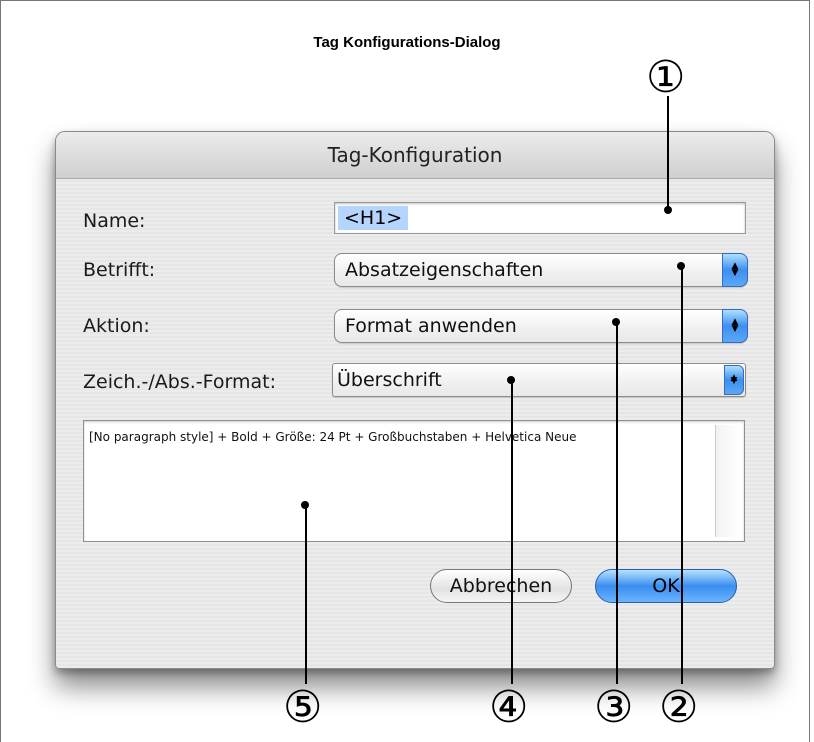 This screenshot has width=814, height=742. What do you see at coordinates (727, 481) in the screenshot?
I see `description-scrollbar` at bounding box center [727, 481].